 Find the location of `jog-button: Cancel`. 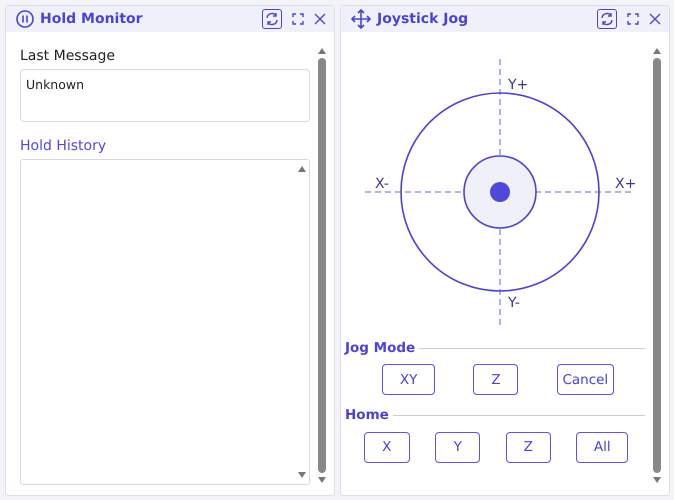

jog-button: Cancel is located at coordinates (585, 380).